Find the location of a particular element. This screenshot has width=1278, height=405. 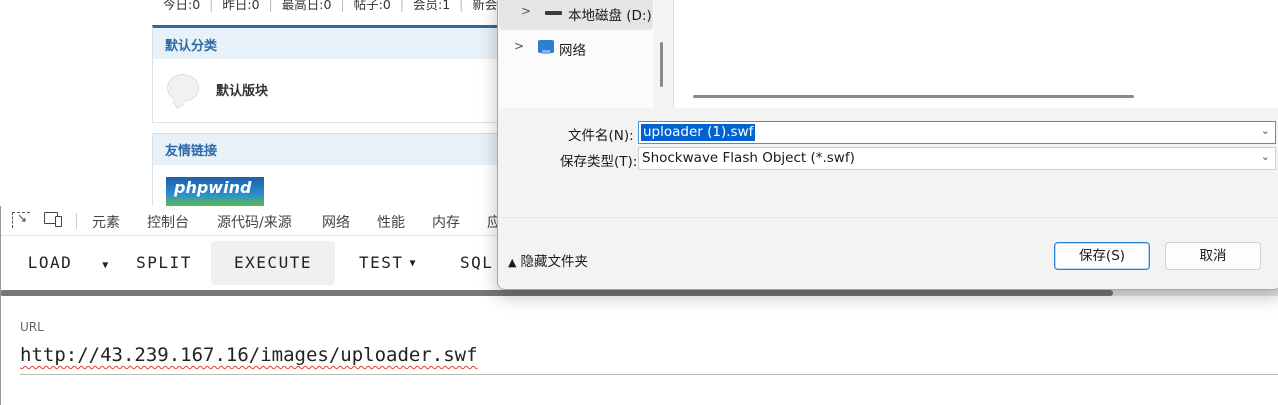

tab-performance: 性能 is located at coordinates (391, 222).